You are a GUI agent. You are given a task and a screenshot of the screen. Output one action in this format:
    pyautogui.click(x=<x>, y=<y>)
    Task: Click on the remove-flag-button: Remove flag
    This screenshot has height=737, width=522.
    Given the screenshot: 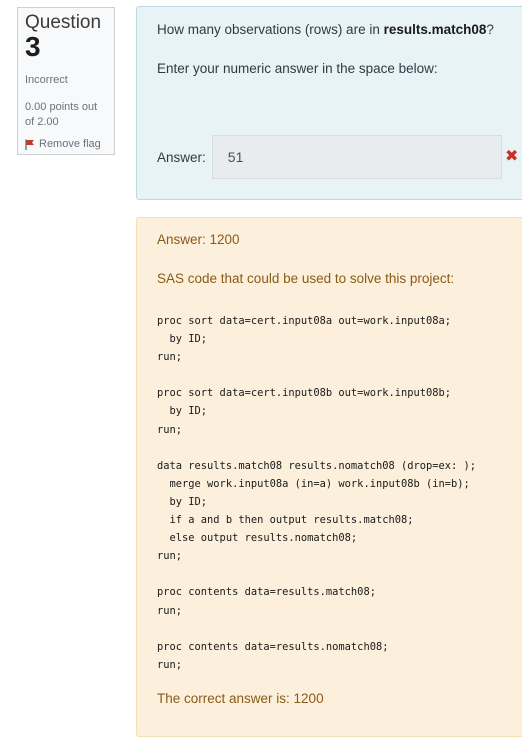 What is the action you would take?
    pyautogui.click(x=66, y=144)
    